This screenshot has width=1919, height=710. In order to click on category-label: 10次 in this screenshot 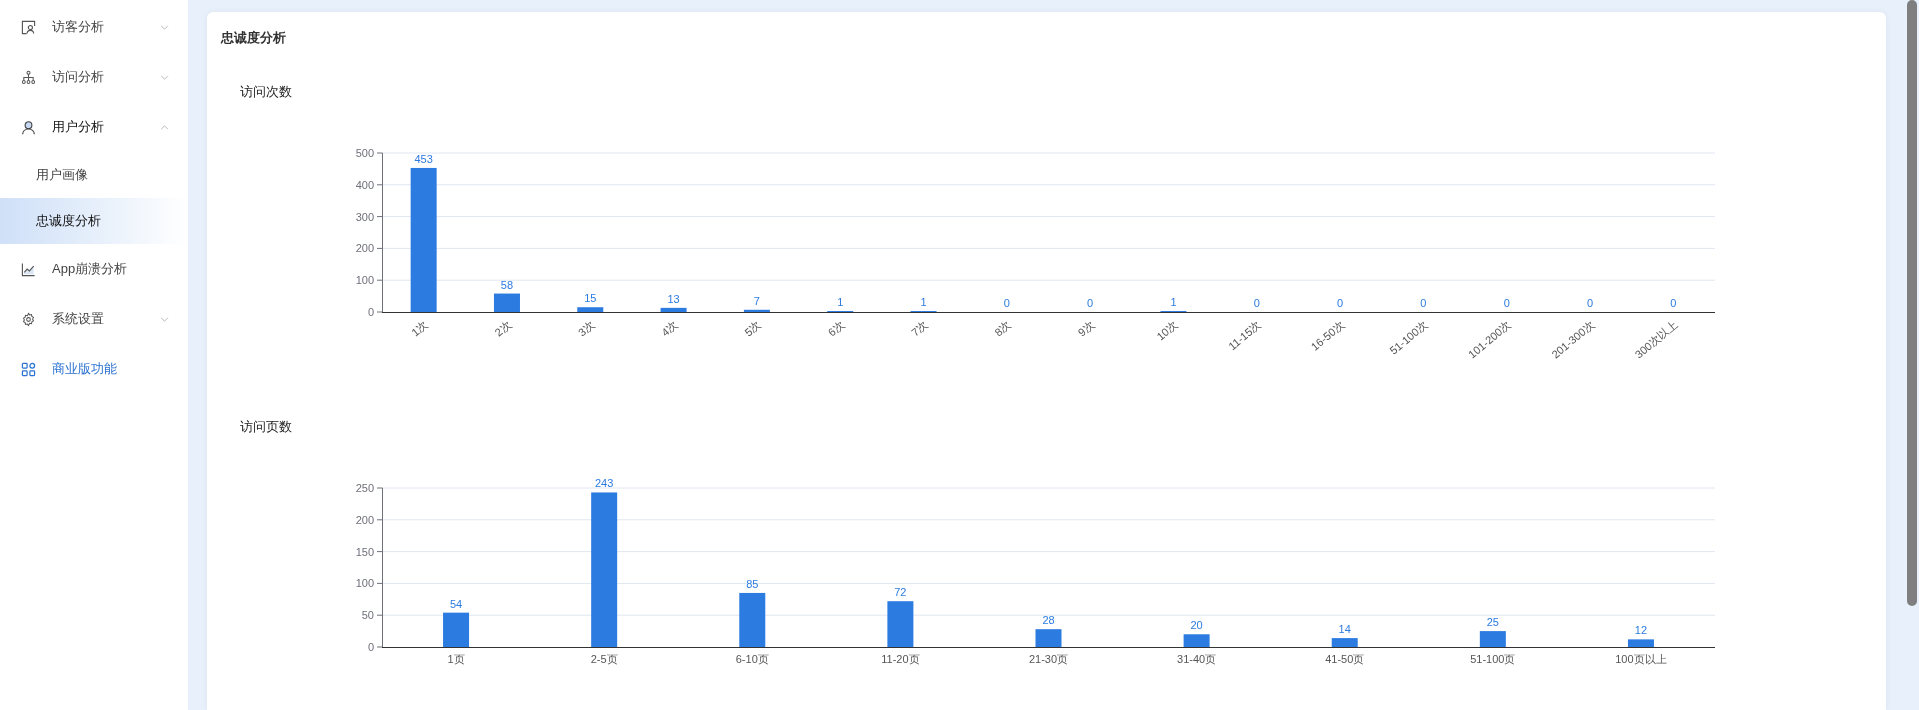, I will do `click(1167, 330)`.